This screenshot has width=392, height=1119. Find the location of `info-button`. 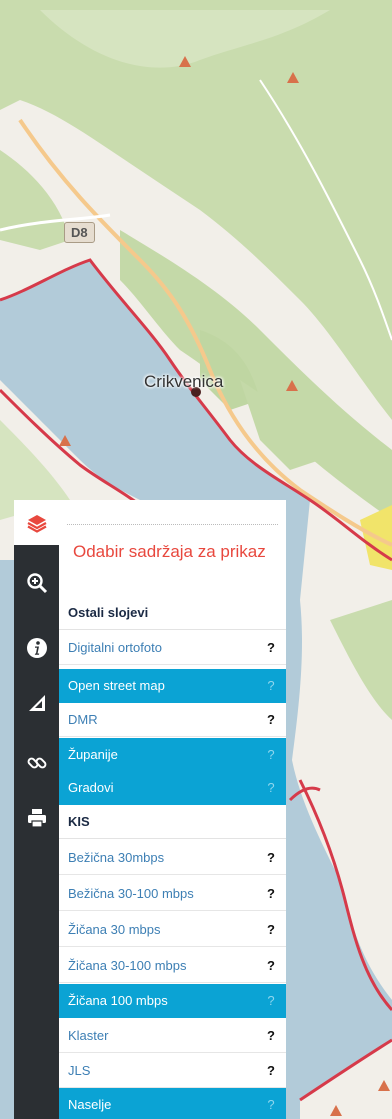

info-button is located at coordinates (36, 647).